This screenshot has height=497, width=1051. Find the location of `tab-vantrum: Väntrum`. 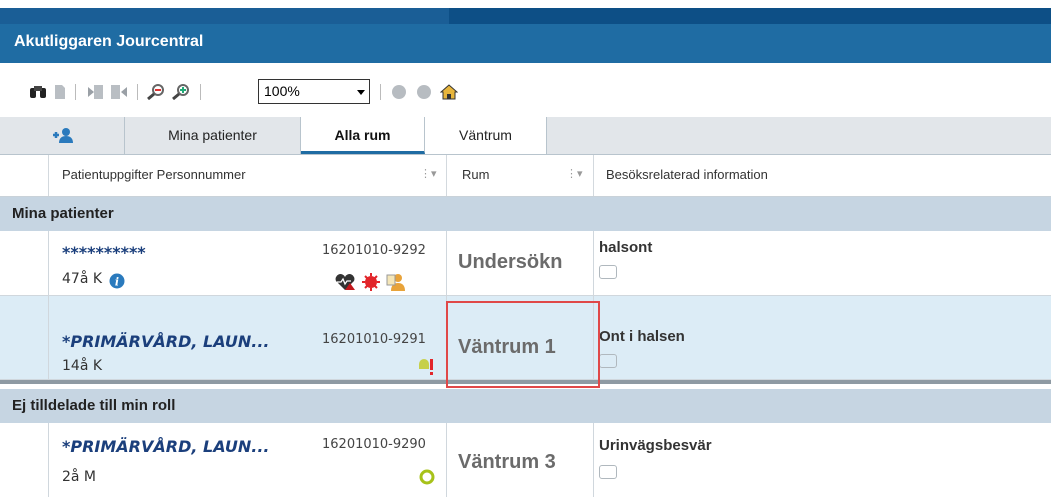

tab-vantrum: Väntrum is located at coordinates (486, 135).